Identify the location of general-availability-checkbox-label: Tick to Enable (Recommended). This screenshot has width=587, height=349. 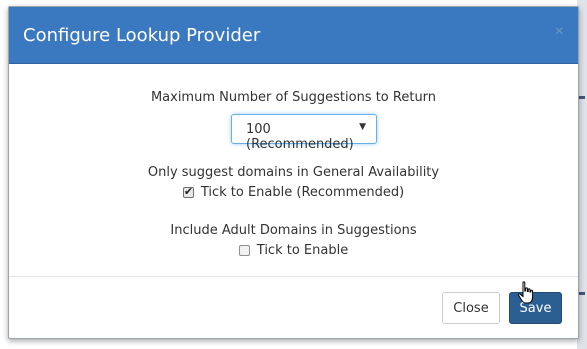
(302, 192).